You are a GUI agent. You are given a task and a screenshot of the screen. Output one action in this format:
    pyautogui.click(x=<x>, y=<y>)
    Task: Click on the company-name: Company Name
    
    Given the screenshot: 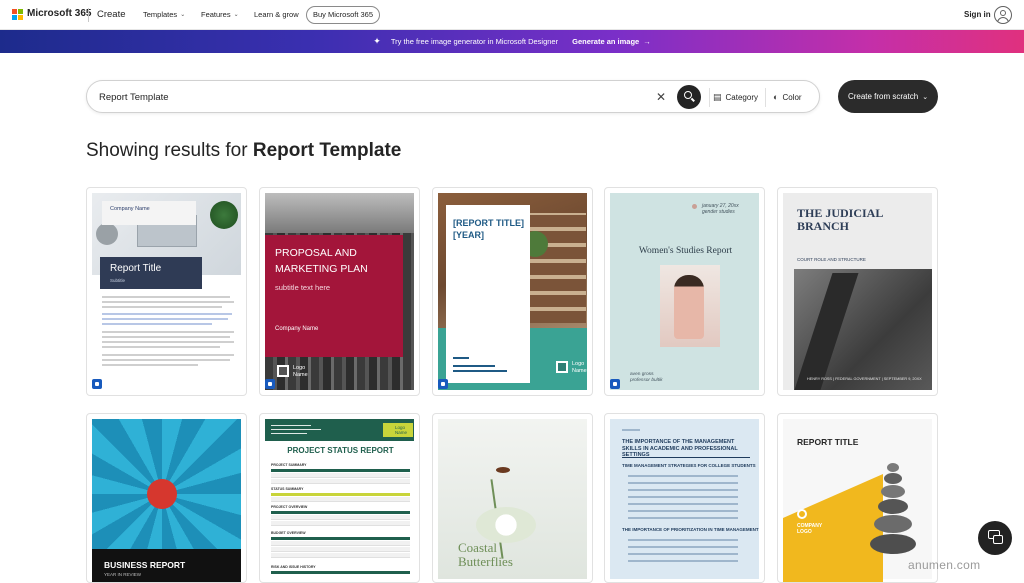 What is the action you would take?
    pyautogui.click(x=297, y=329)
    